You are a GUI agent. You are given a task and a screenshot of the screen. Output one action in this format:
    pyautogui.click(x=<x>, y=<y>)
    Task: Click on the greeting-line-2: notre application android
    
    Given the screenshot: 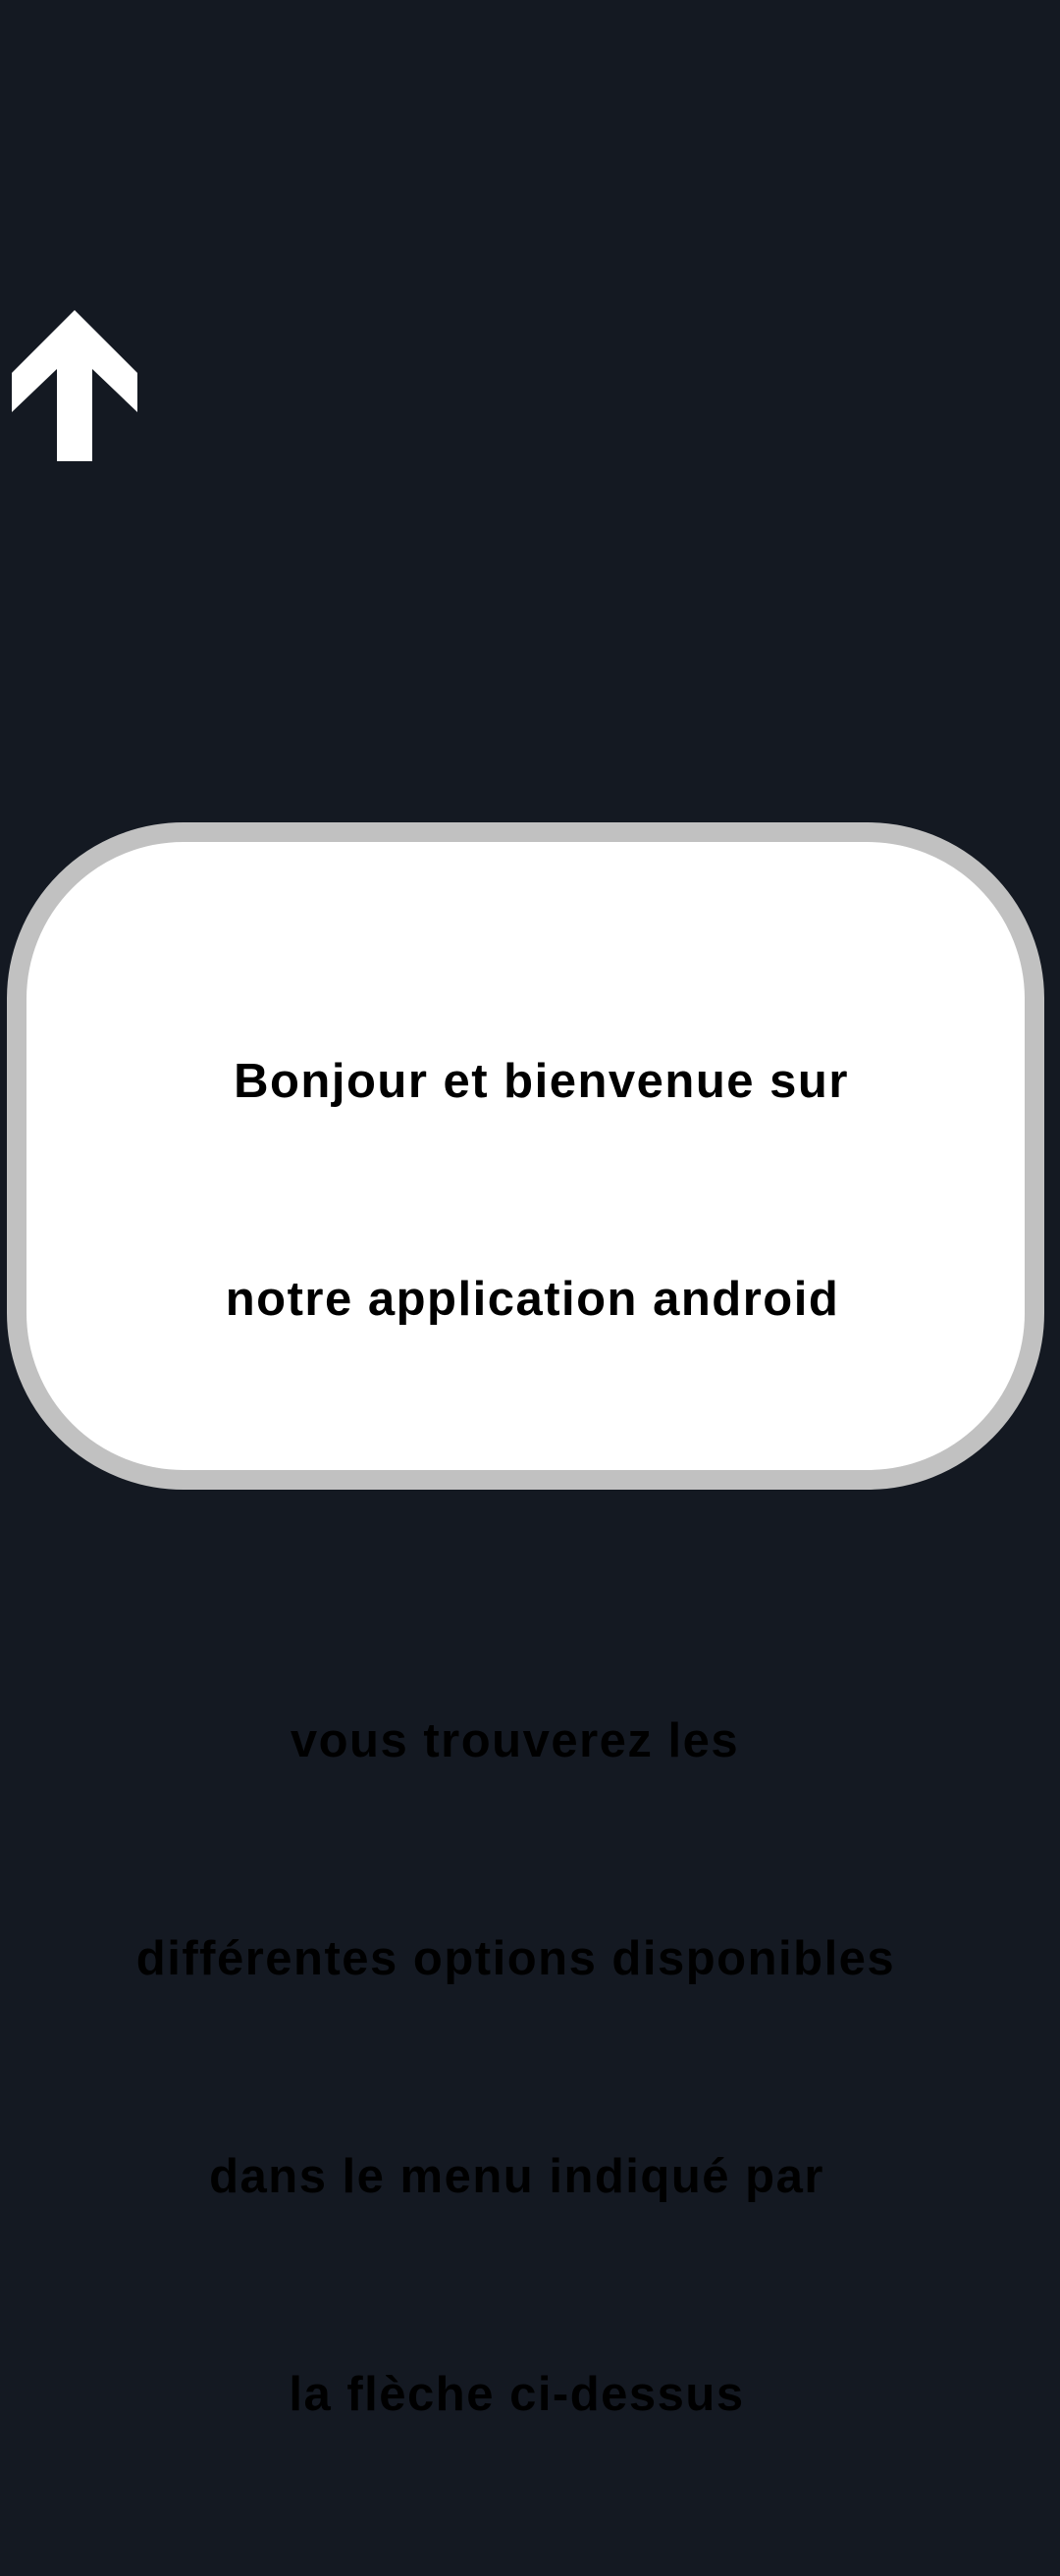 What is the action you would take?
    pyautogui.click(x=532, y=1299)
    